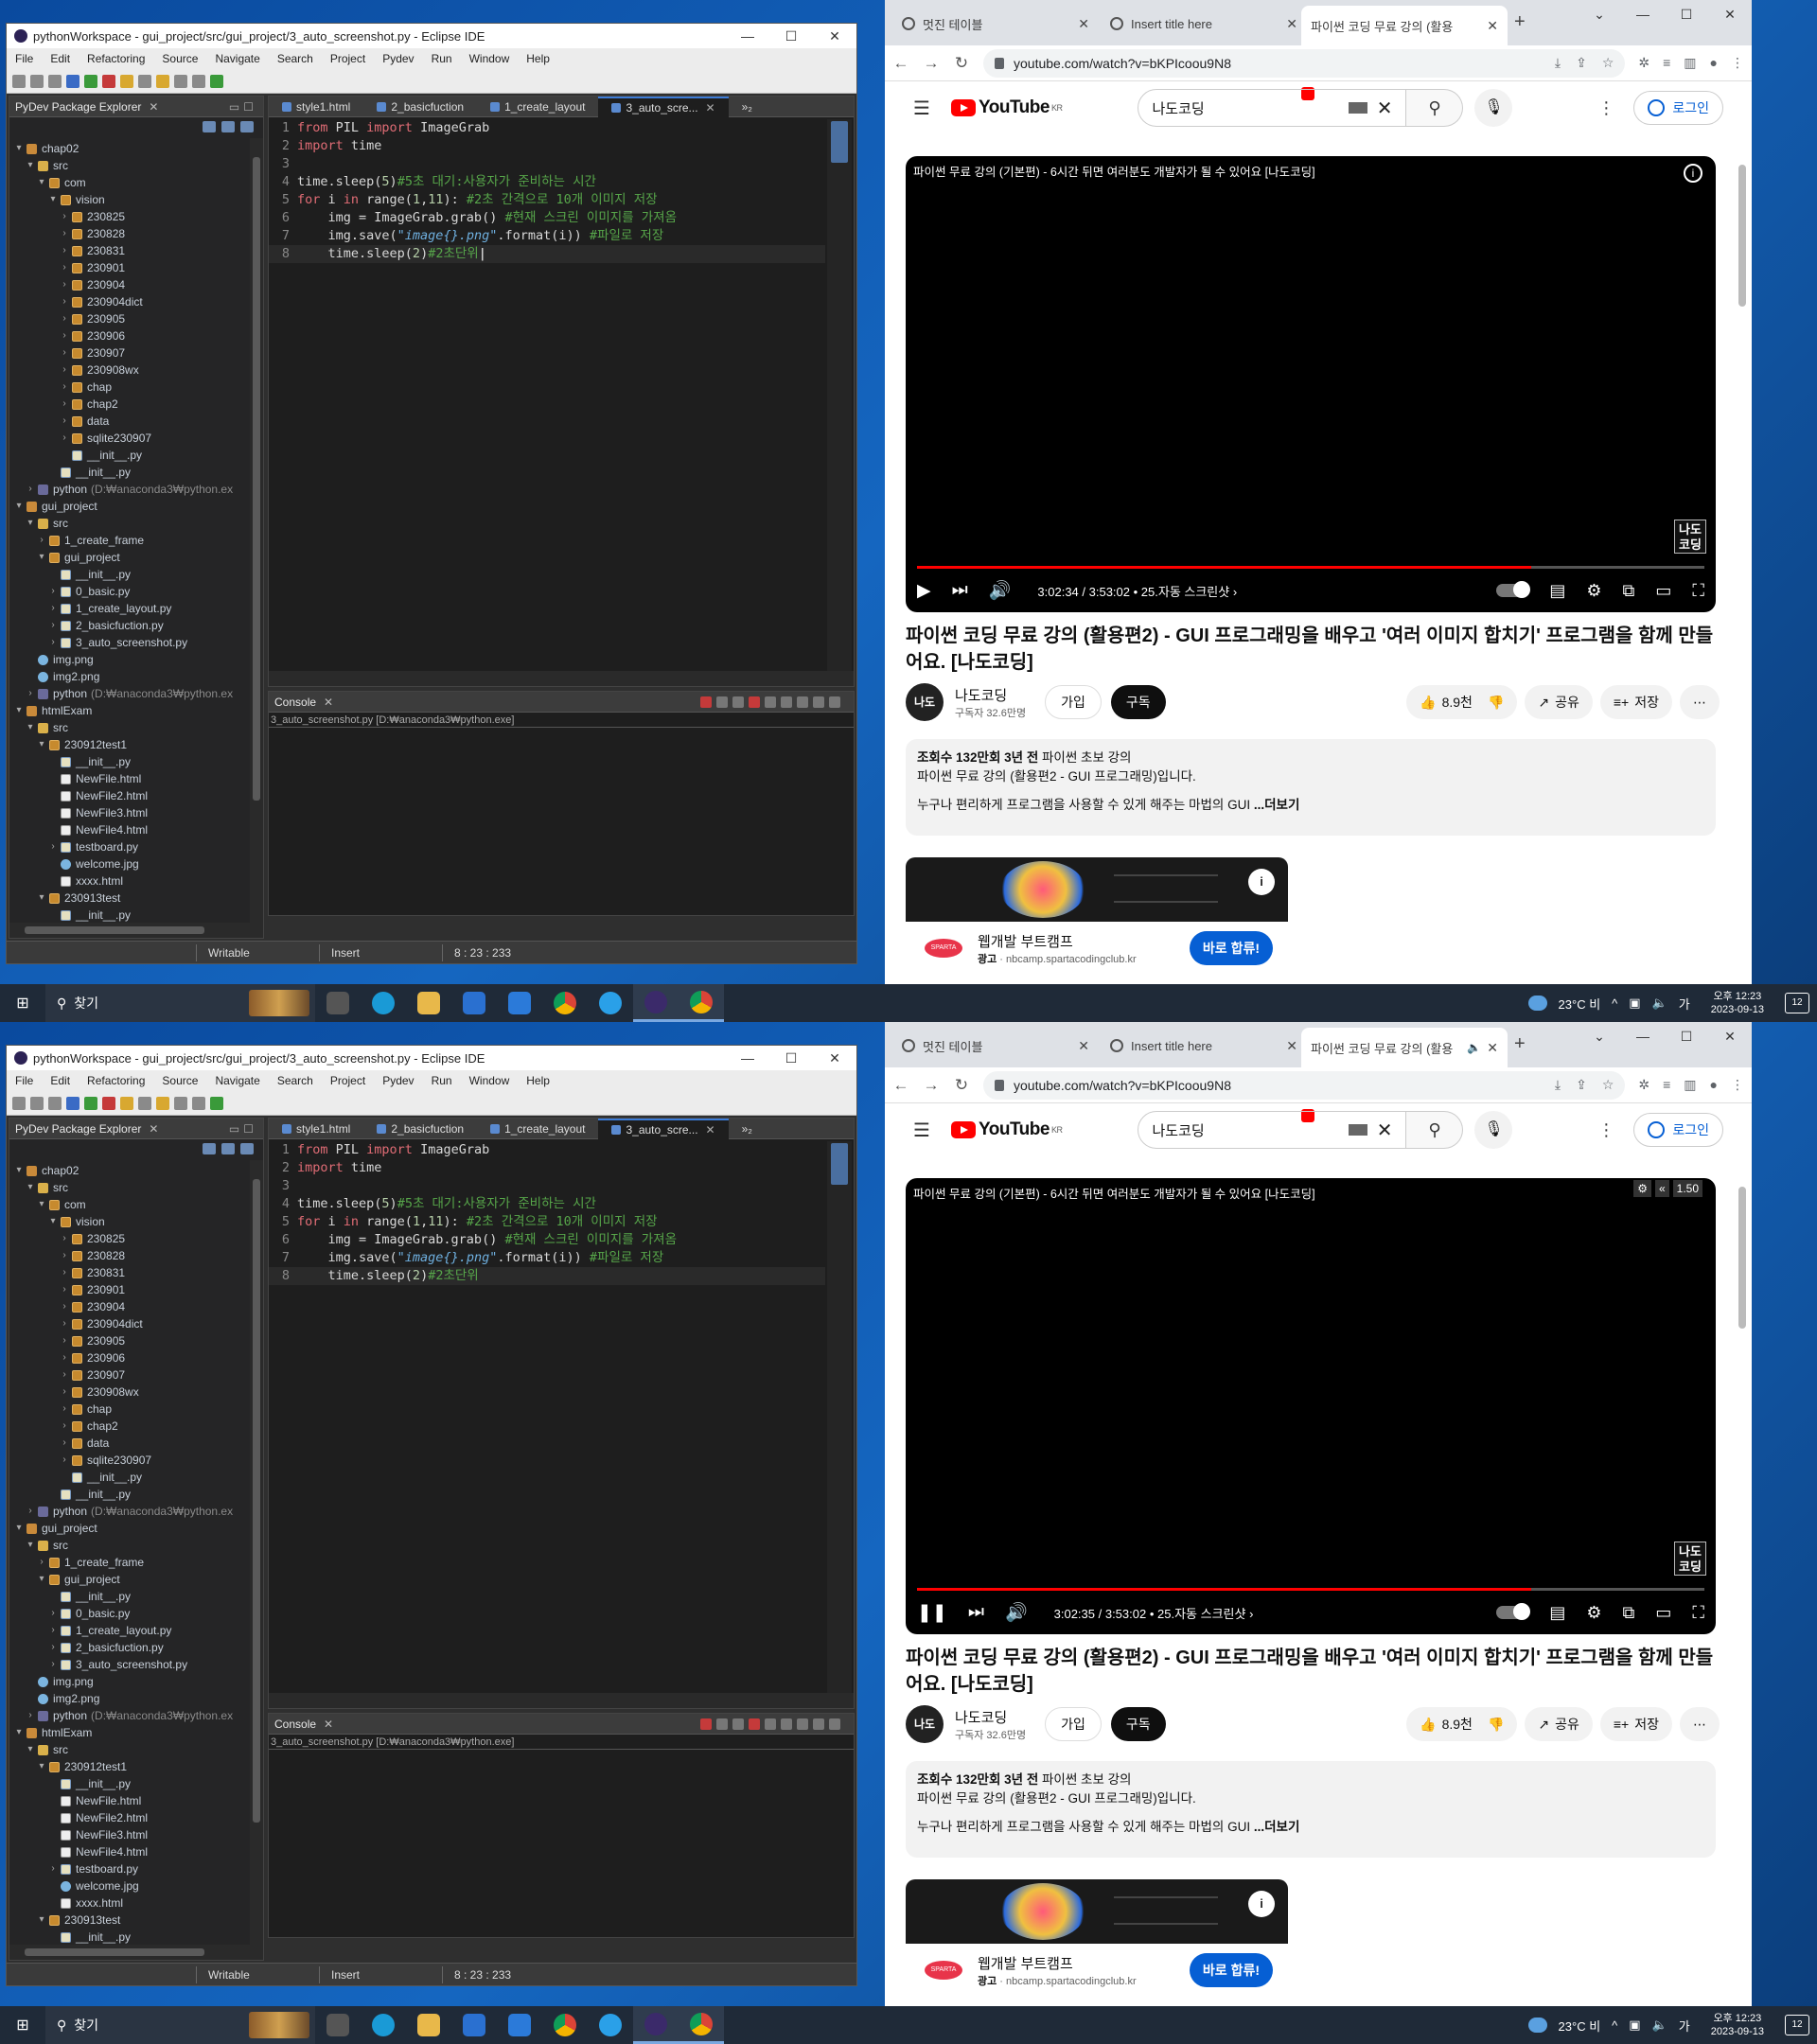 Image resolution: width=1817 pixels, height=2044 pixels. Describe the element at coordinates (901, 63) in the screenshot. I see `back-icon: ←` at that location.